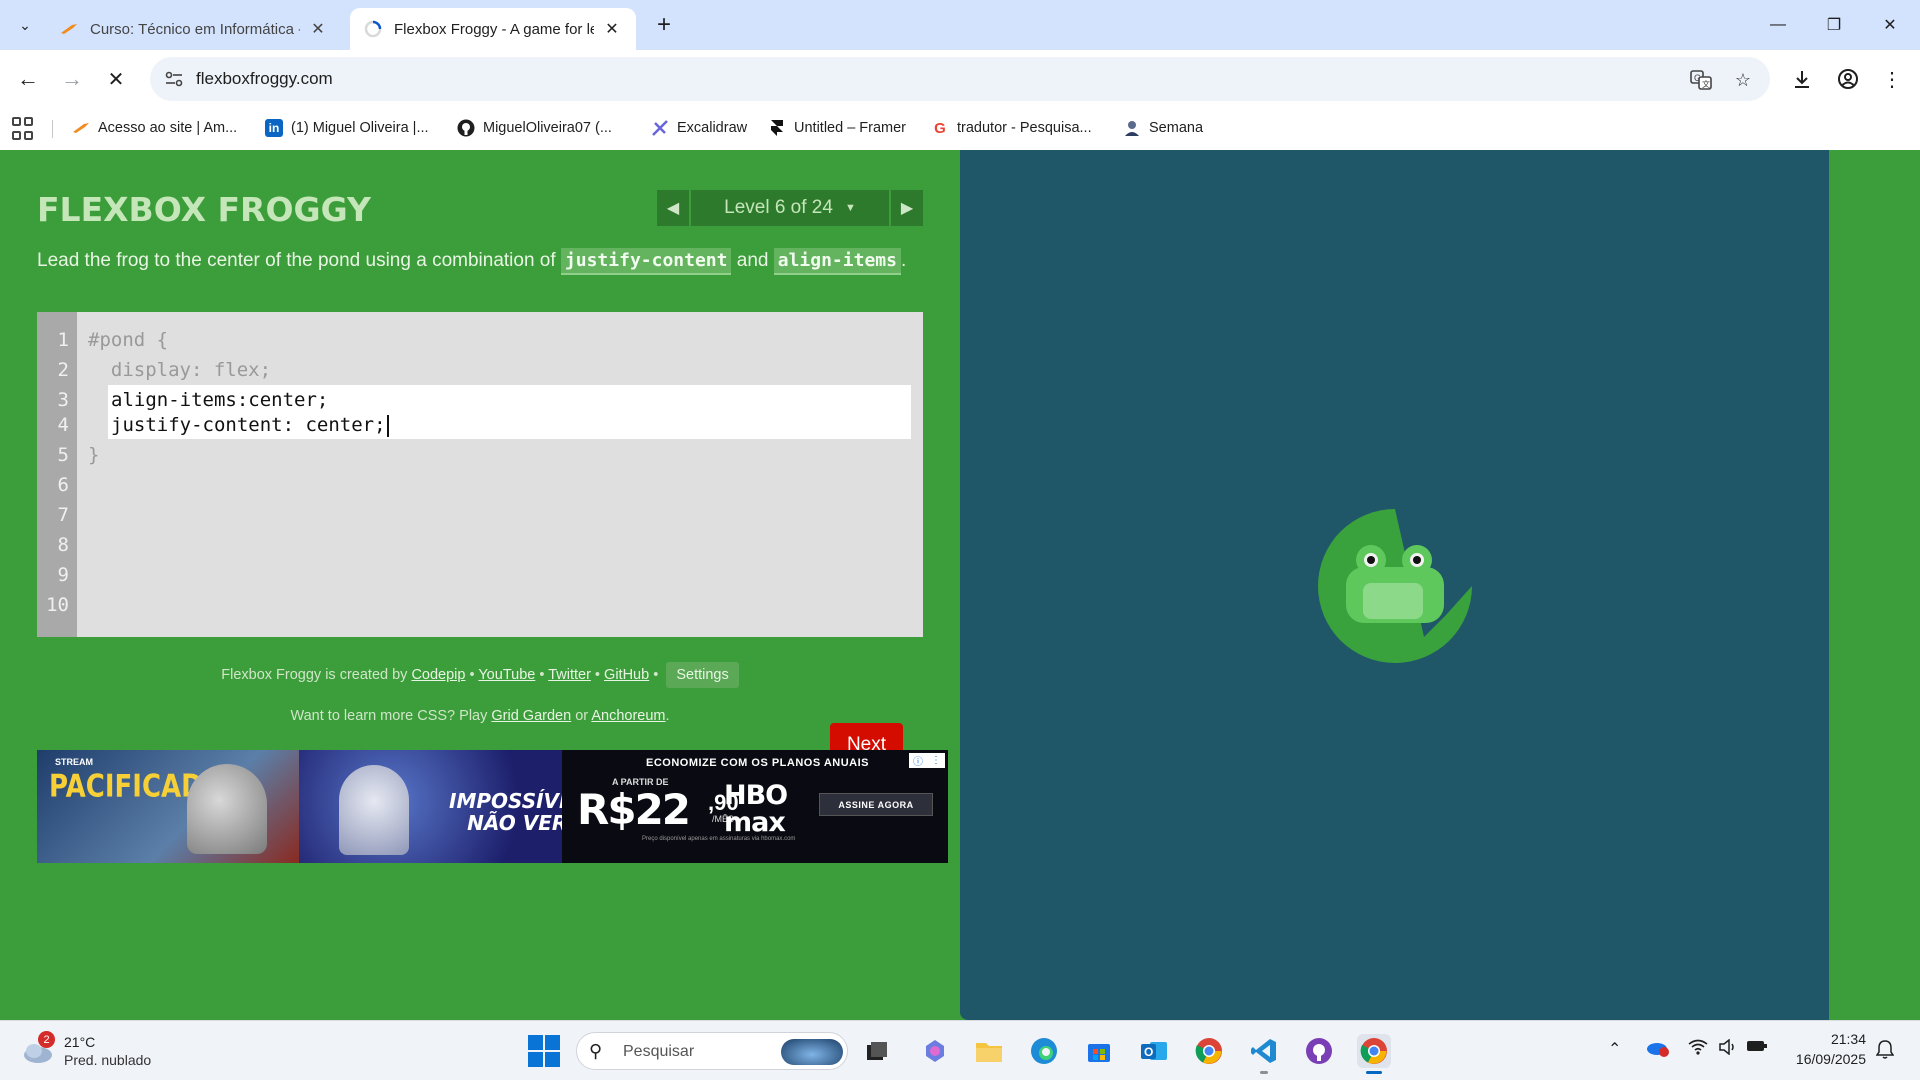  I want to click on notification-bell-icon, so click(1885, 1051).